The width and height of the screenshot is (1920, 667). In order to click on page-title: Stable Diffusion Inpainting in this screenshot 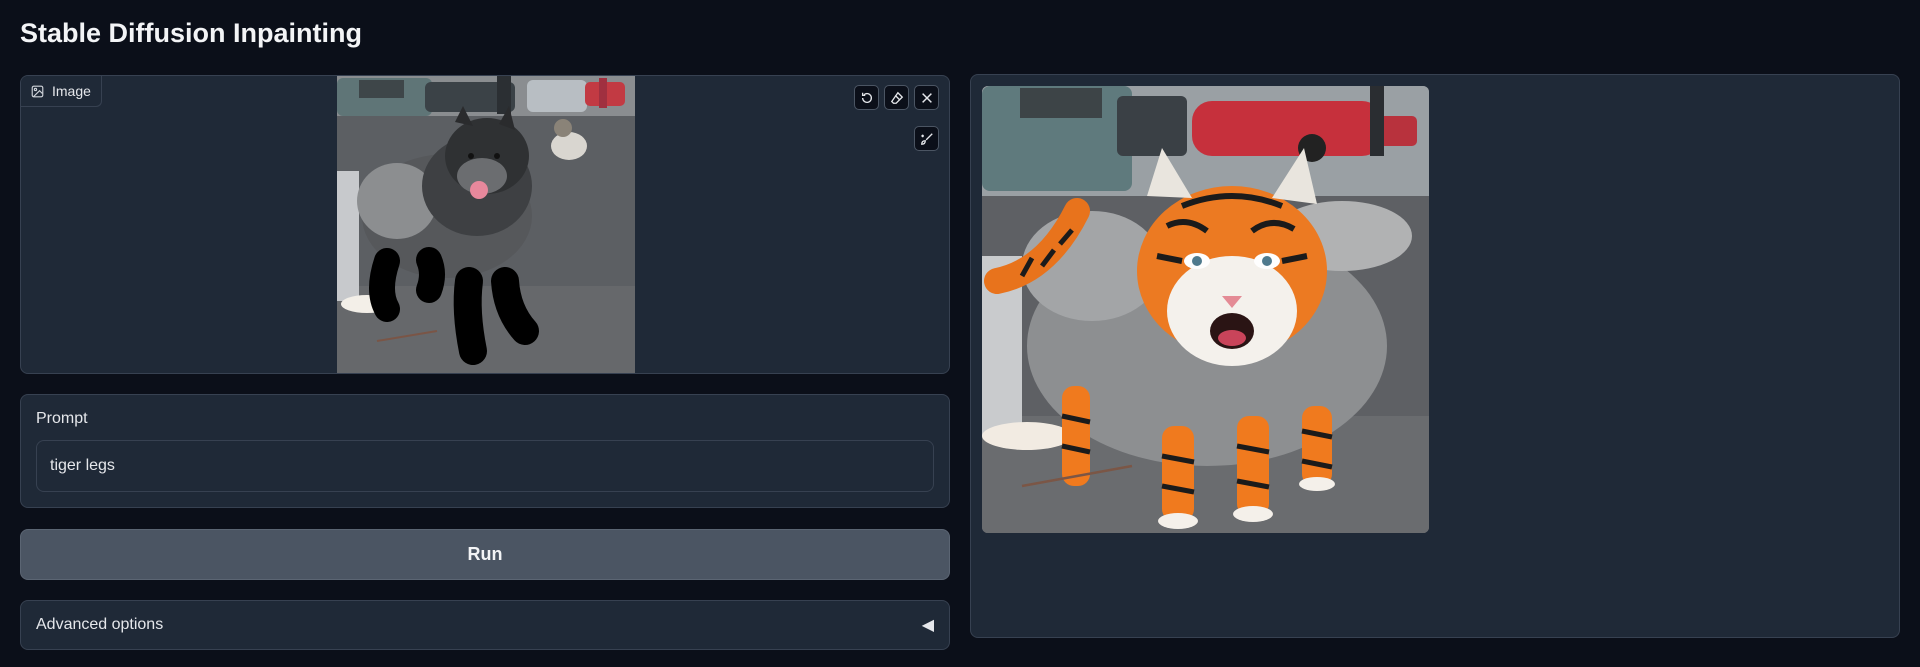, I will do `click(191, 33)`.